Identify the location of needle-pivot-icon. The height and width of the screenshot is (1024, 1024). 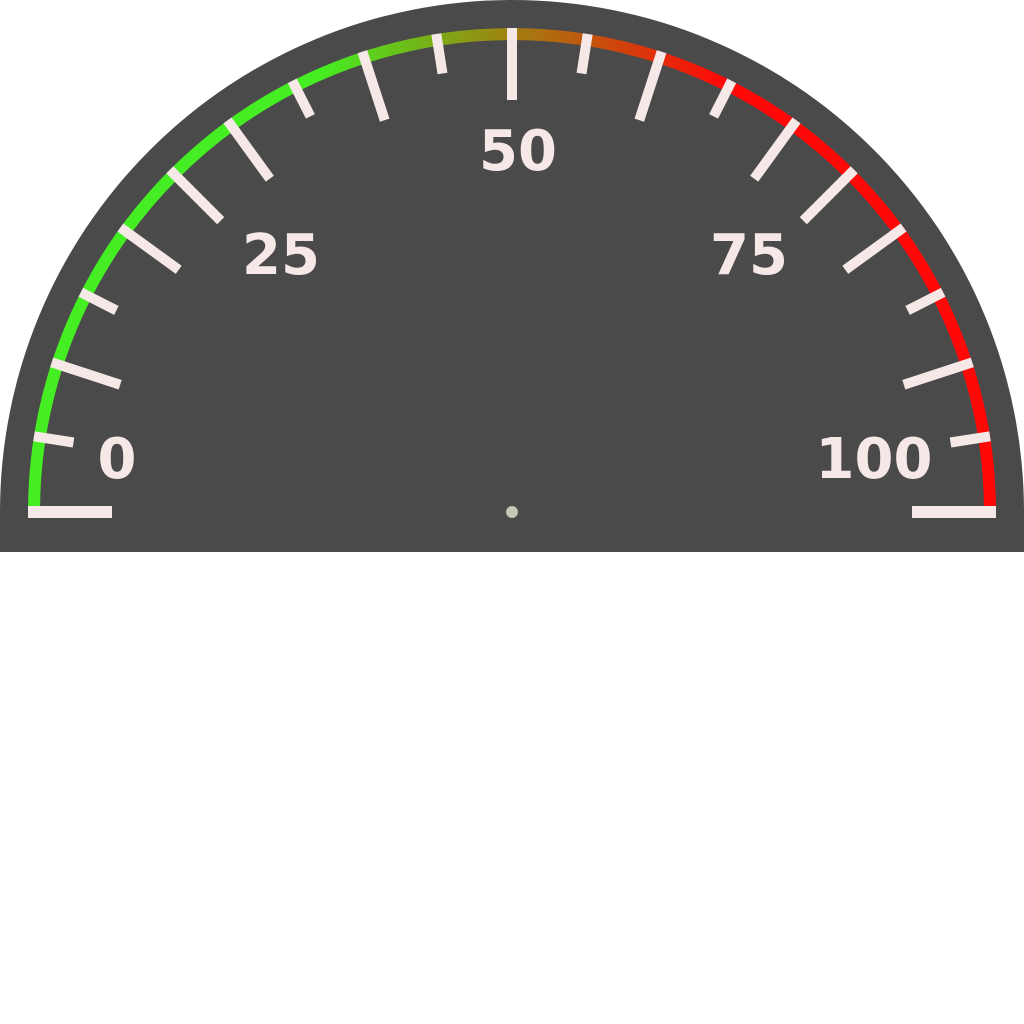
(512, 512).